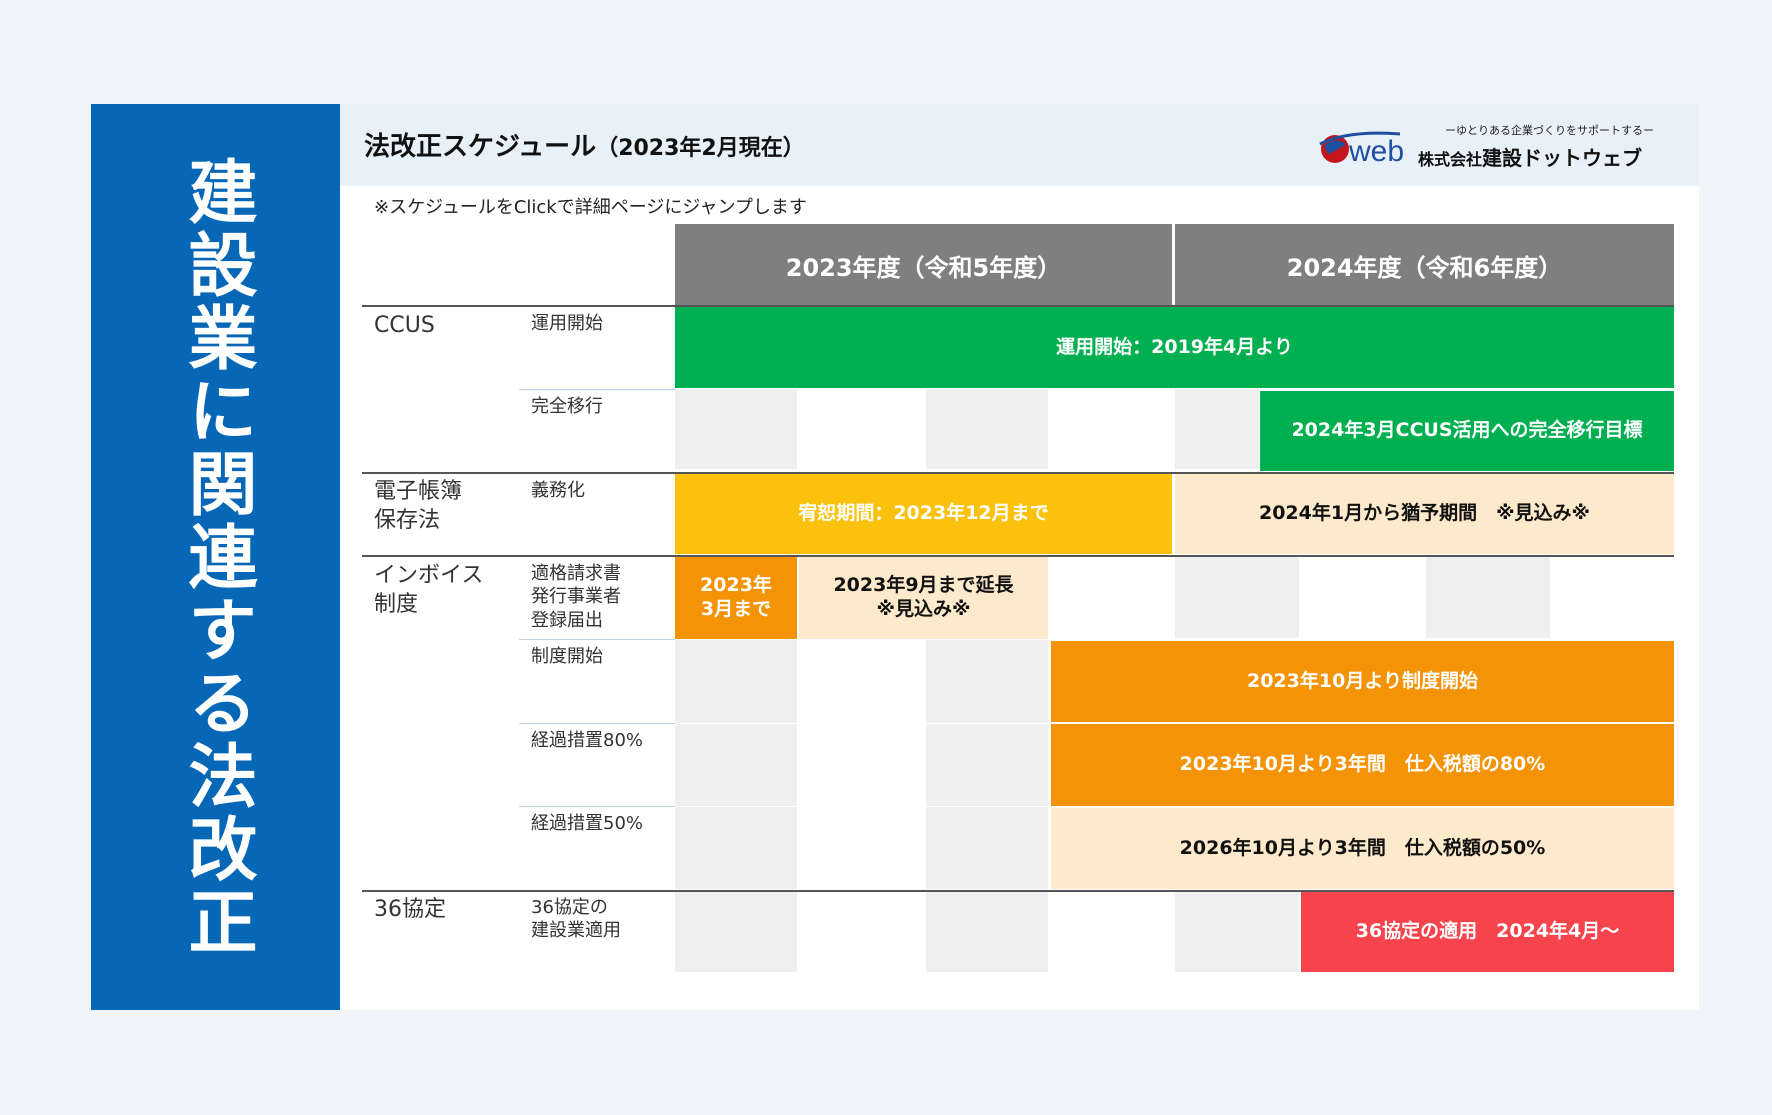 The height and width of the screenshot is (1115, 1772). I want to click on sub-label-kyotei-line1: 36協定の, so click(569, 907).